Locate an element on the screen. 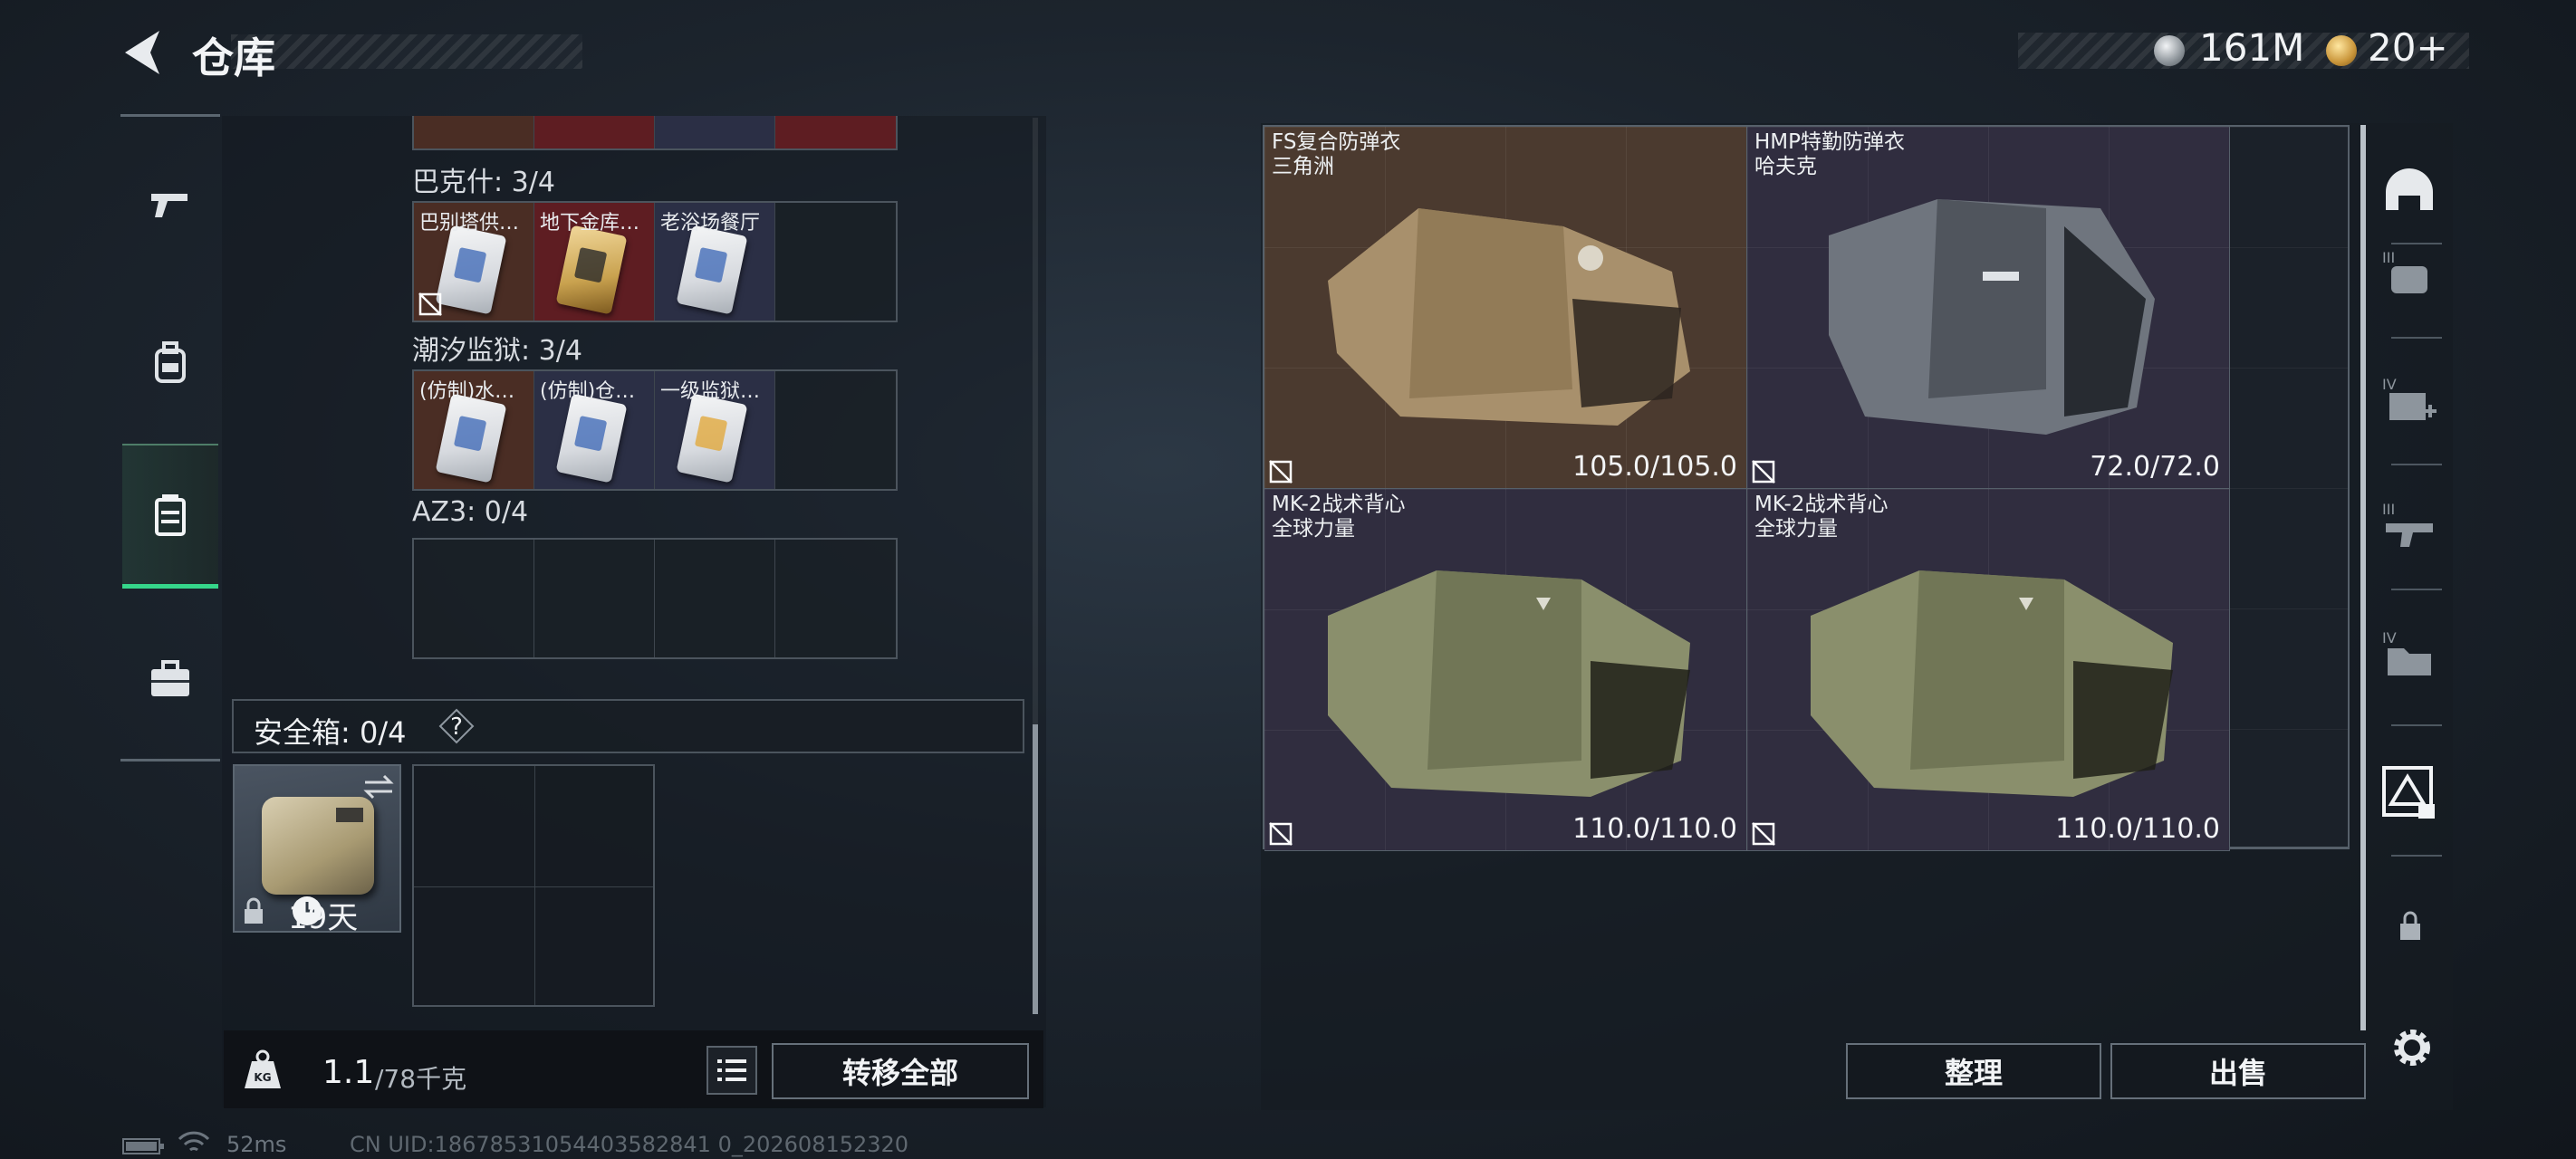  safe-box-grid is located at coordinates (533, 886).